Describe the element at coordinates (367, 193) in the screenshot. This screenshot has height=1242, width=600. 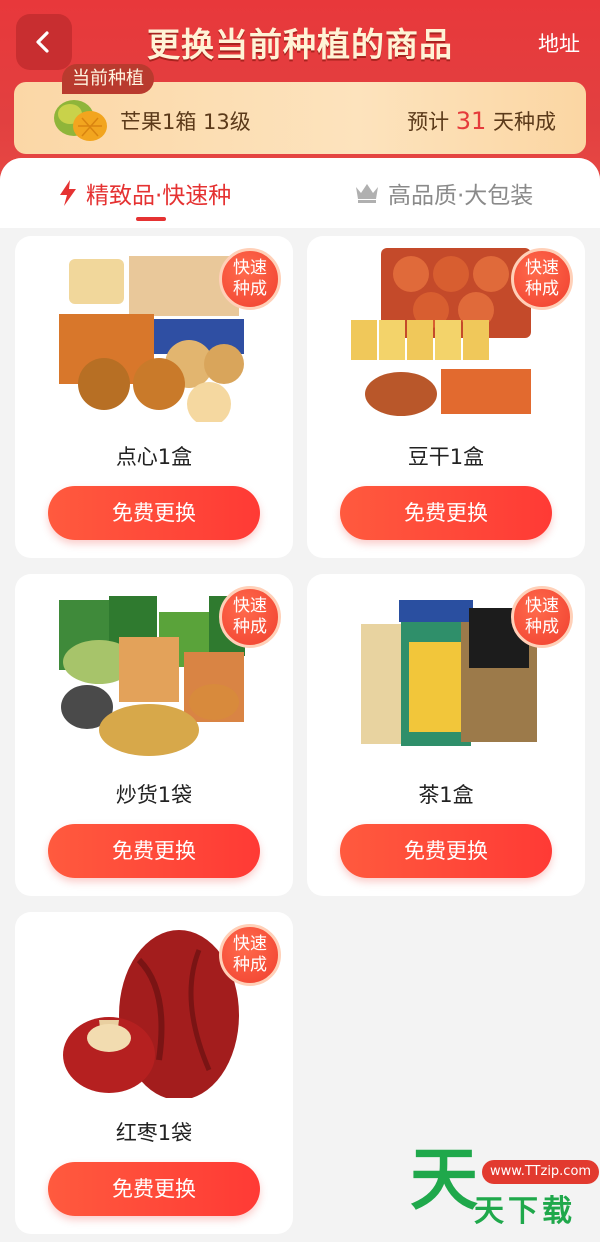
I see `crown-icon` at that location.